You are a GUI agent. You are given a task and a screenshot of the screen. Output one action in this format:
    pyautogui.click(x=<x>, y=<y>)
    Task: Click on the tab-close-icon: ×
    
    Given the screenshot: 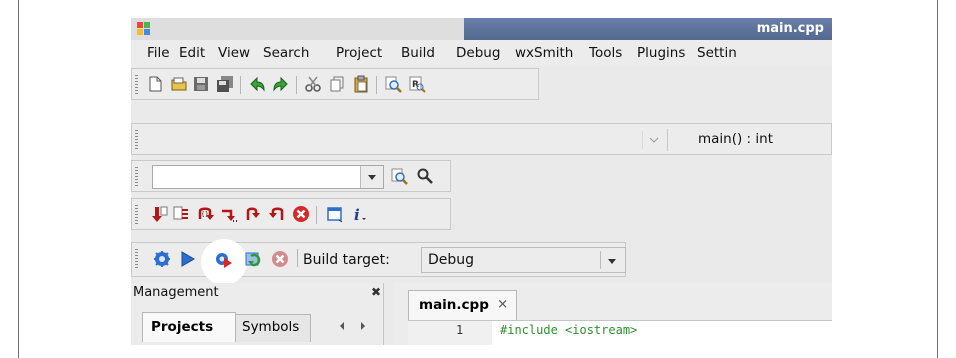 What is the action you would take?
    pyautogui.click(x=502, y=304)
    